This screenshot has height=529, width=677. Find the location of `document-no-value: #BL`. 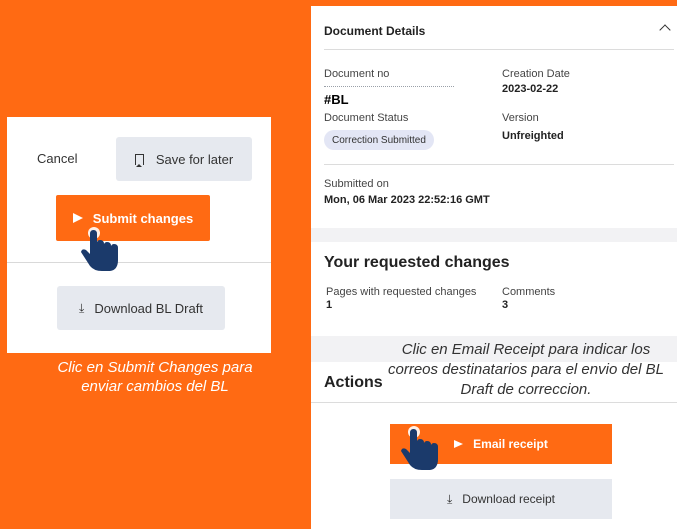

document-no-value: #BL is located at coordinates (336, 99).